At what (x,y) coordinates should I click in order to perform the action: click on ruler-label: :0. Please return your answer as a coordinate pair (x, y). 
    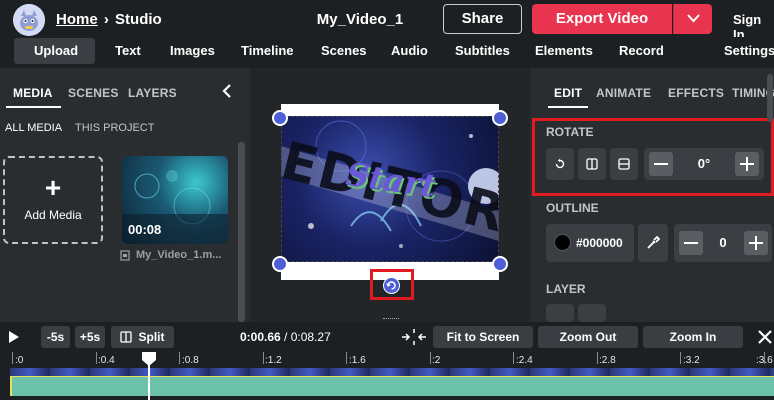
    Looking at the image, I should click on (19, 360).